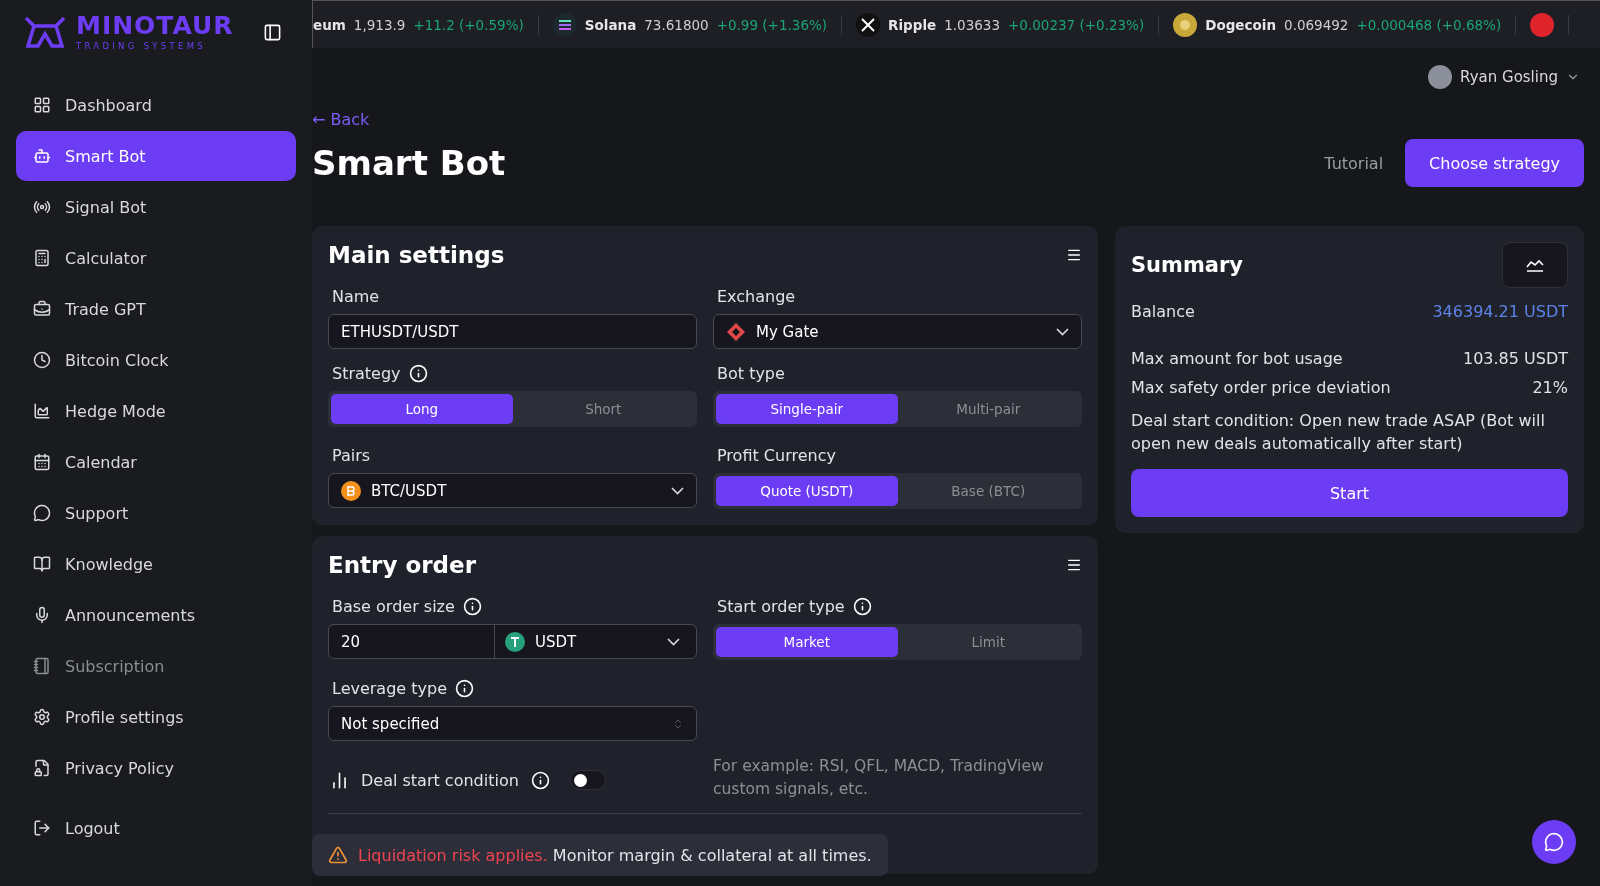  What do you see at coordinates (1500, 311) in the screenshot?
I see `summary-value: 346394.21 USDT` at bounding box center [1500, 311].